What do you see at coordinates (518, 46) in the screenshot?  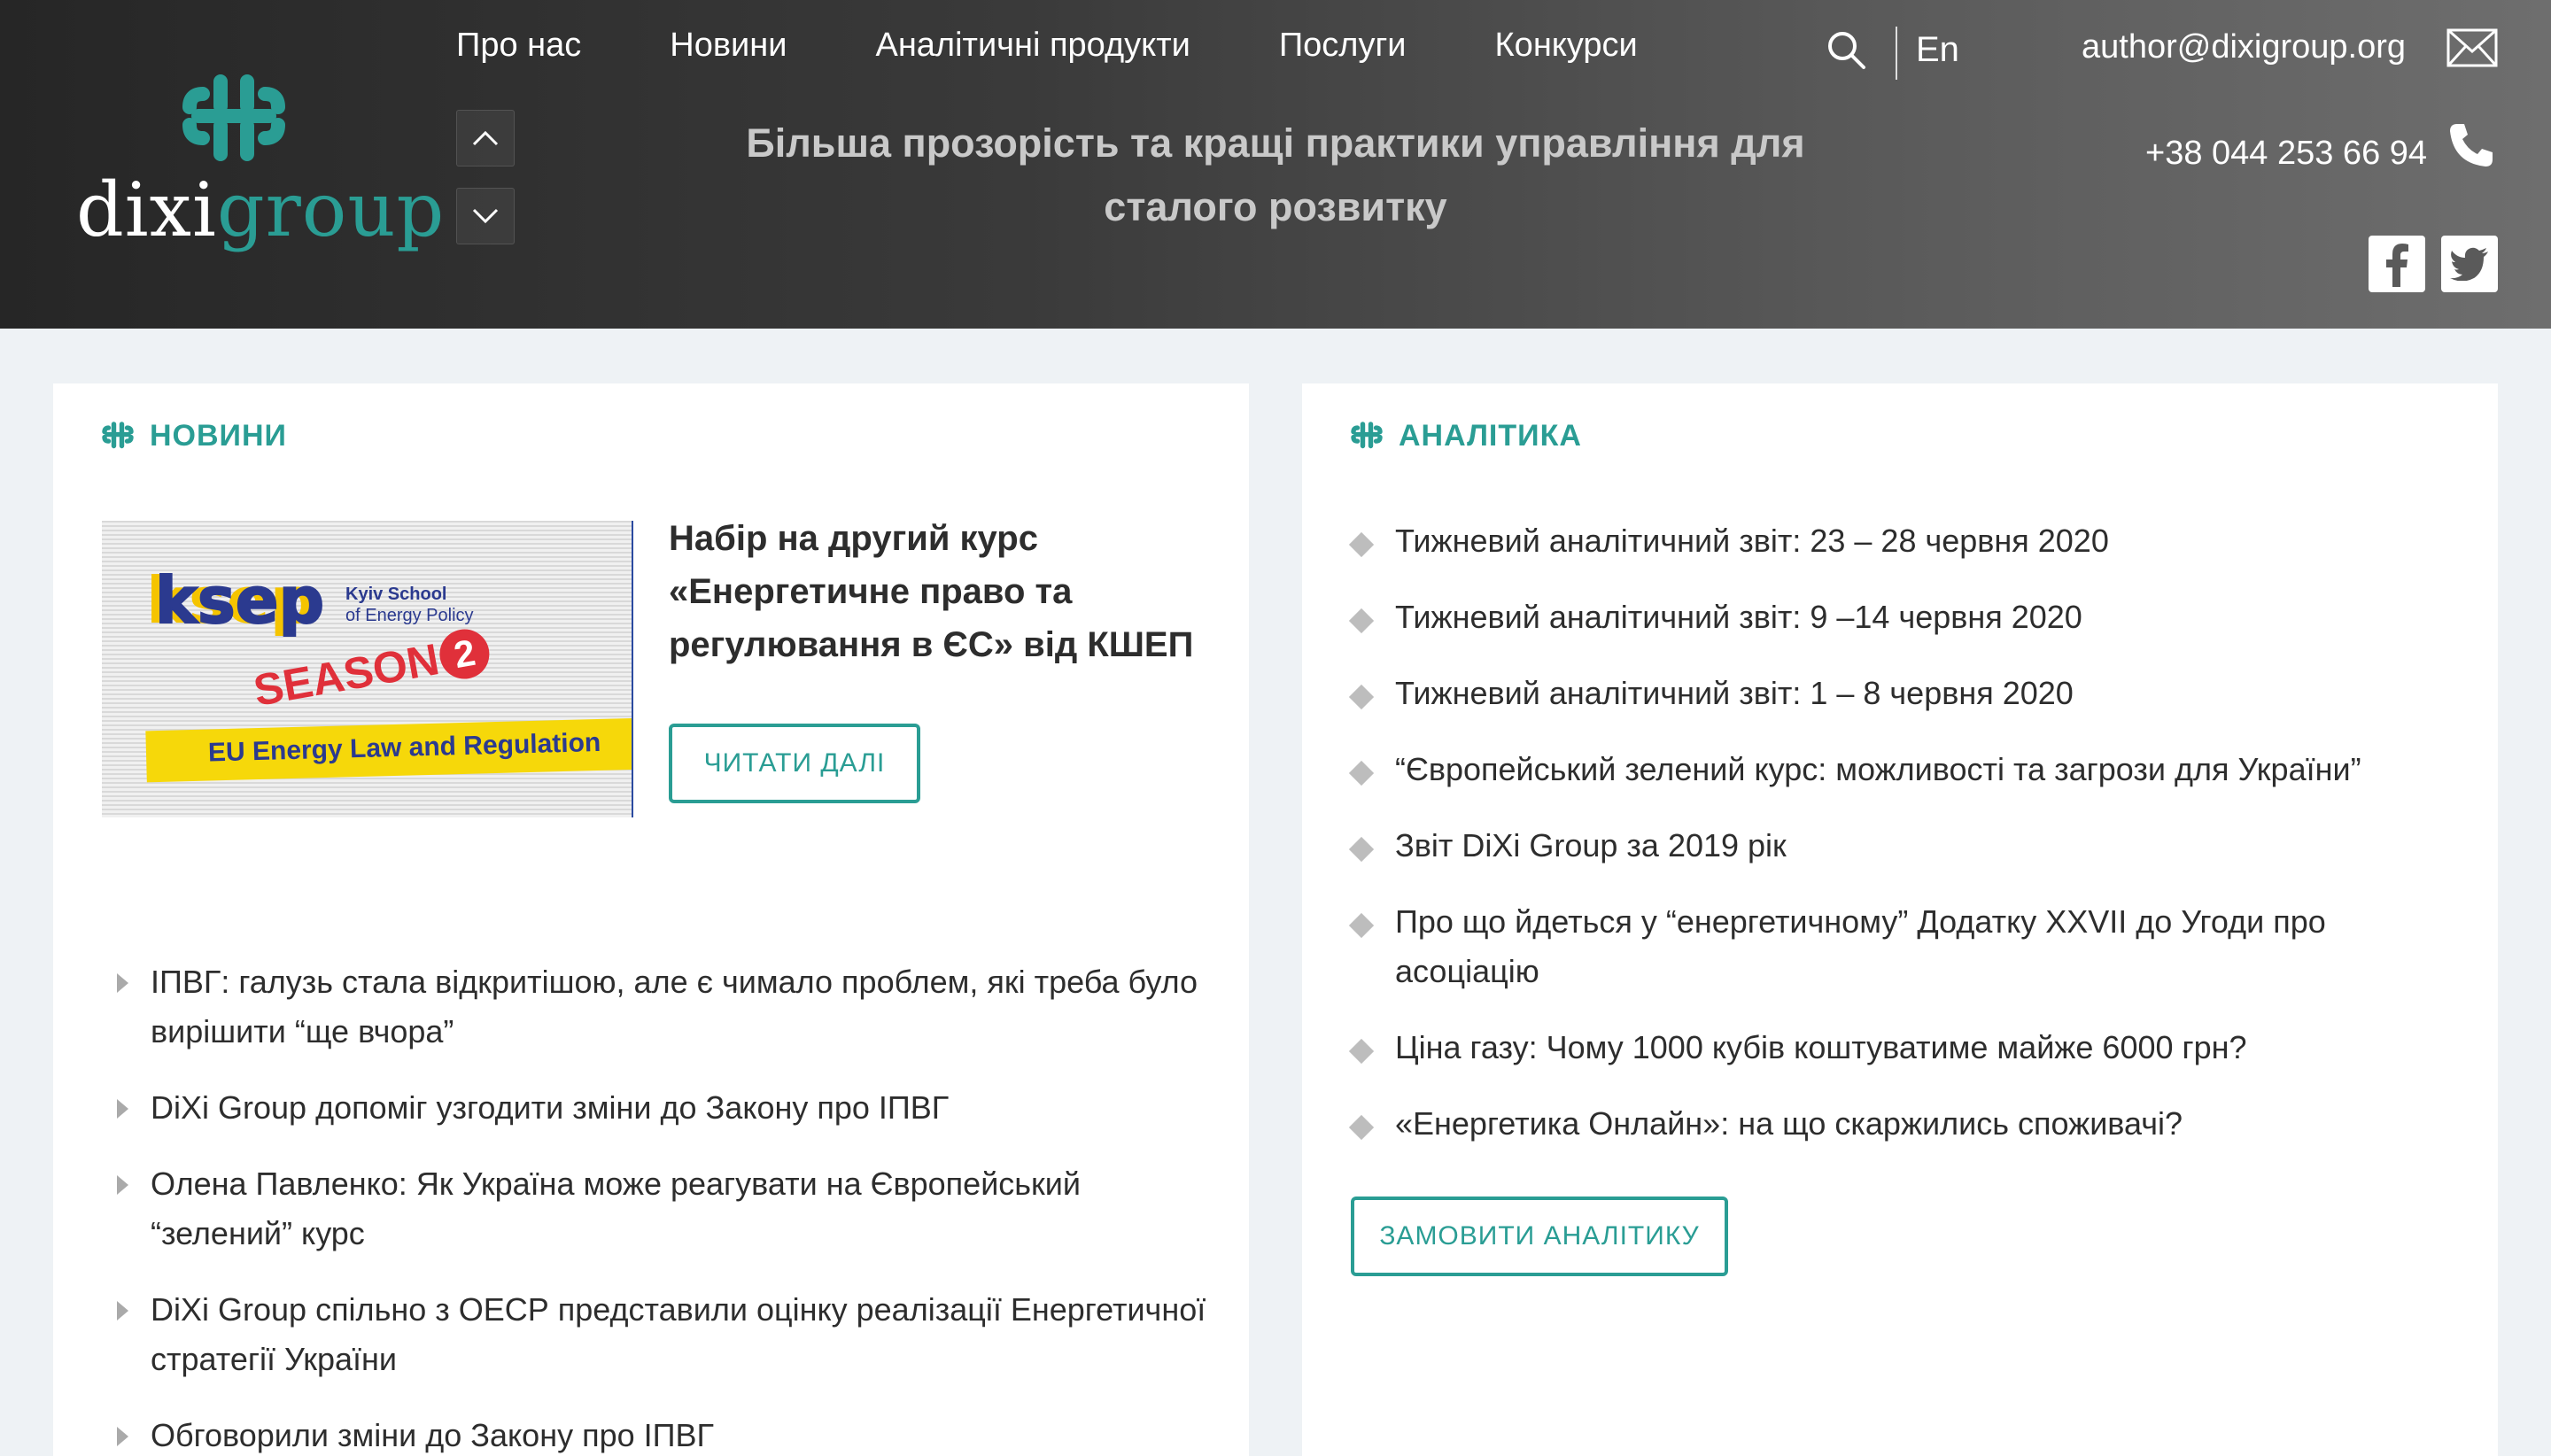 I see `nav-item-about: Про нас` at bounding box center [518, 46].